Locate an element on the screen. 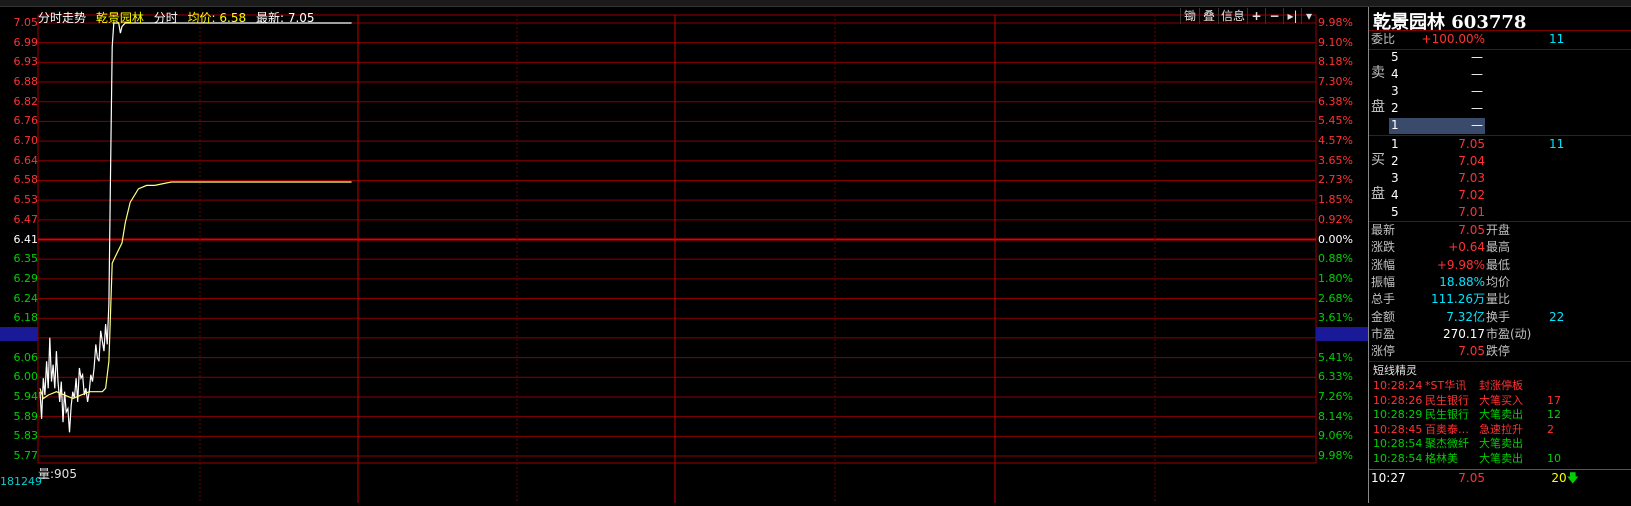  stat-value-right: 22 is located at coordinates (1557, 316).